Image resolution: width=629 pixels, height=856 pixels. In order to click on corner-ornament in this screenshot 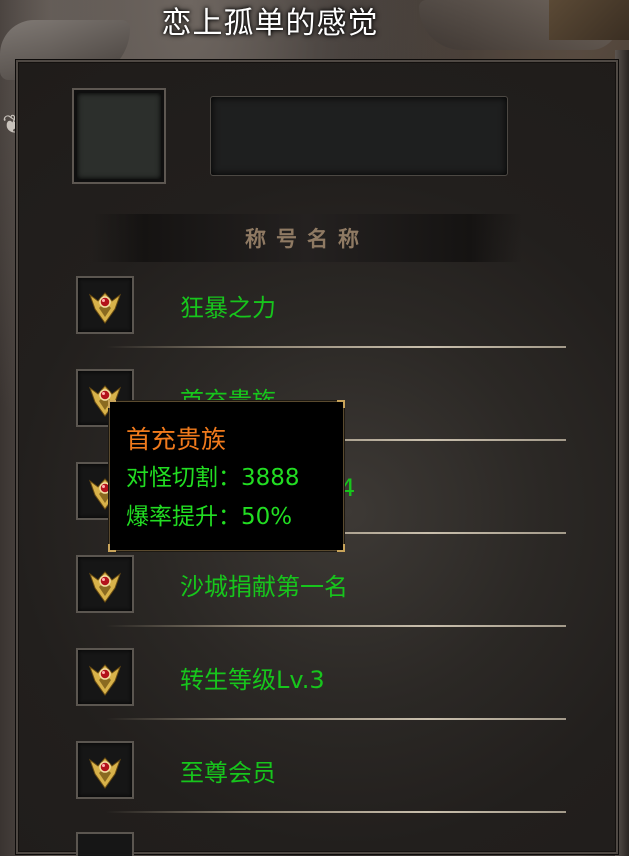, I will do `click(589, 20)`.